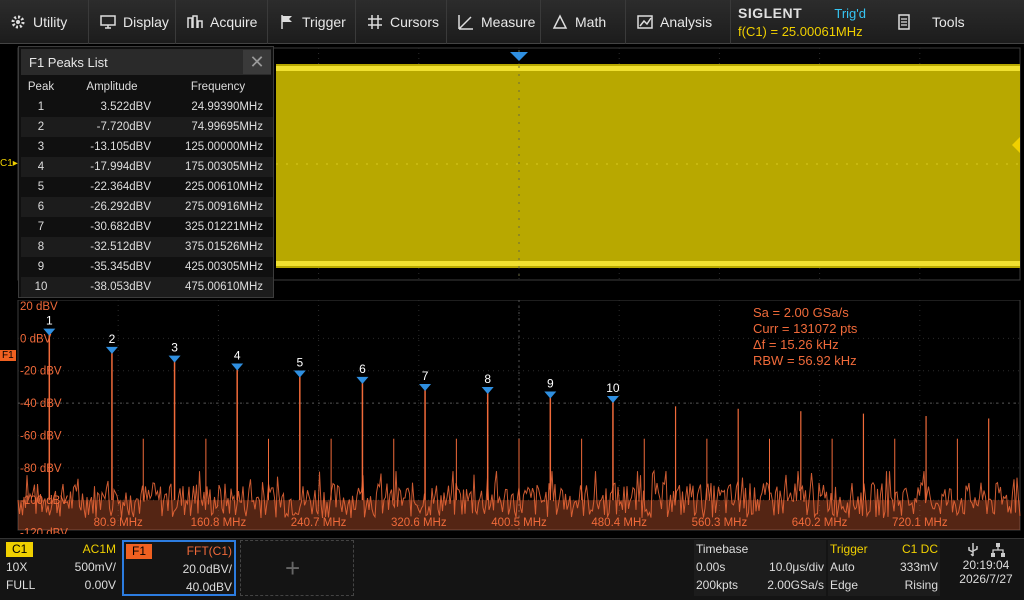  I want to click on peak-number: 5, so click(41, 187).